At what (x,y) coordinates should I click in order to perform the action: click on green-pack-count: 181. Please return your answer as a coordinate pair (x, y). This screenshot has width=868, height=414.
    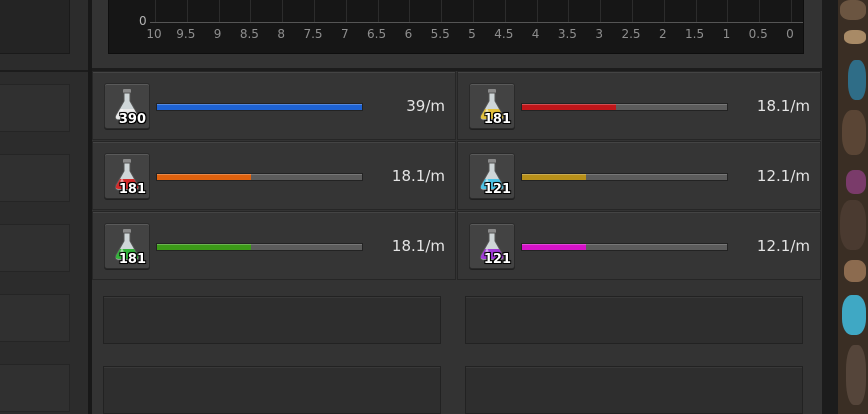
    Looking at the image, I should click on (132, 259).